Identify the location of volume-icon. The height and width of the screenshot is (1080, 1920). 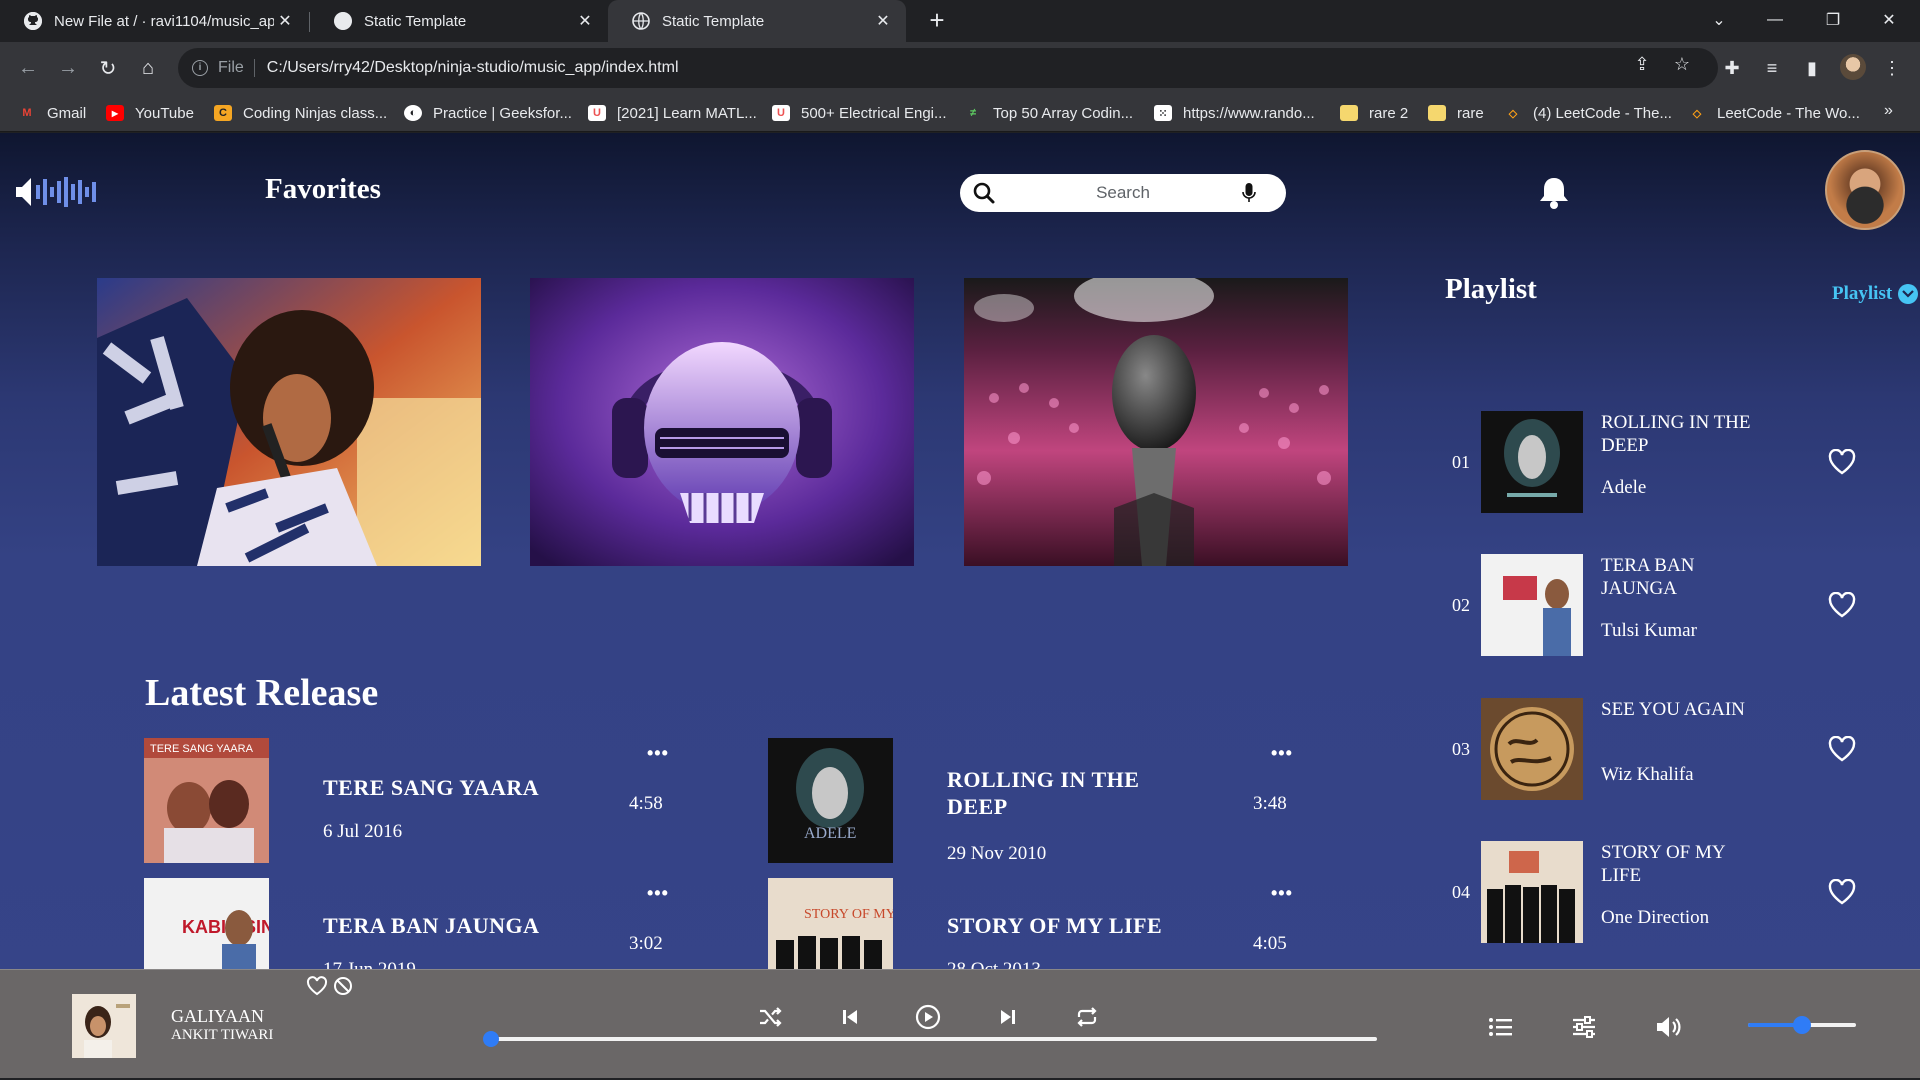
(1669, 1027).